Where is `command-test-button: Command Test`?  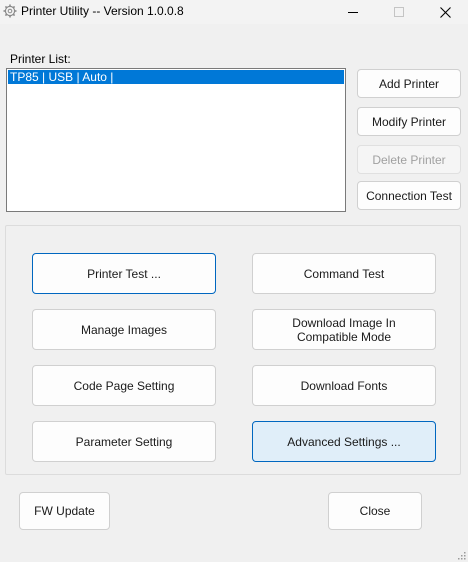 command-test-button: Command Test is located at coordinates (344, 273).